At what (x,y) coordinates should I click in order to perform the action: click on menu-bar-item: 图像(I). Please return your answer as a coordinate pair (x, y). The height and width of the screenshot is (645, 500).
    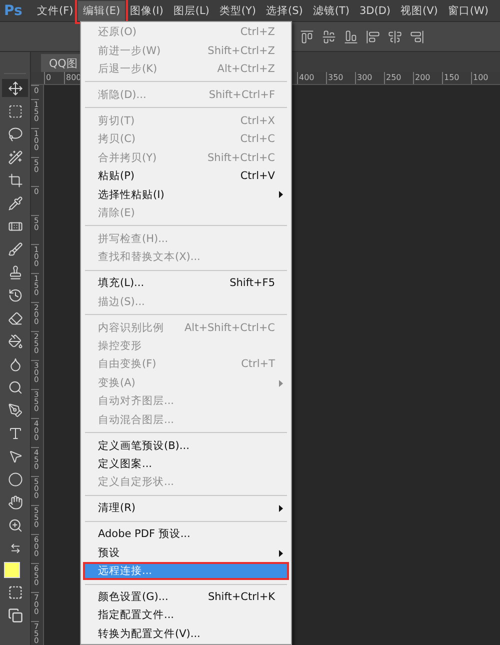
    Looking at the image, I should click on (146, 10).